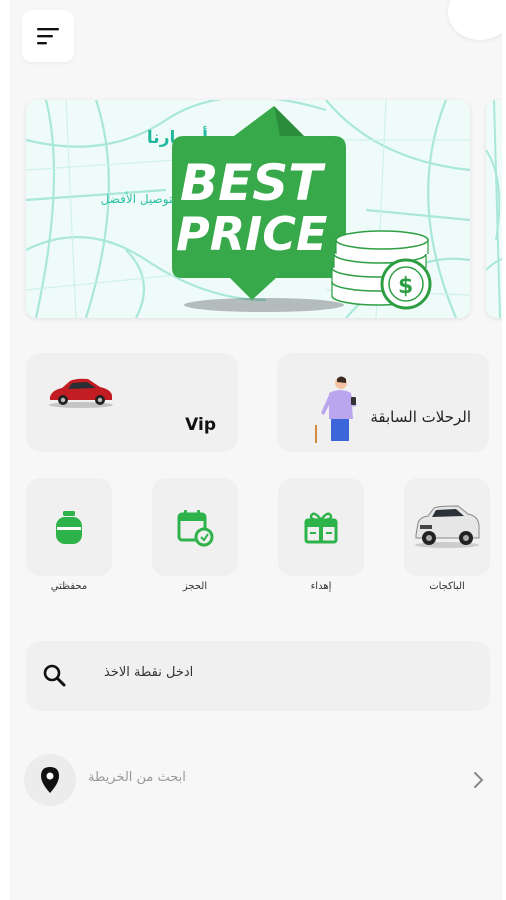 The width and height of the screenshot is (506, 900). I want to click on pickup-search-placeholder: ادخل نقطة الاخذ, so click(149, 672).